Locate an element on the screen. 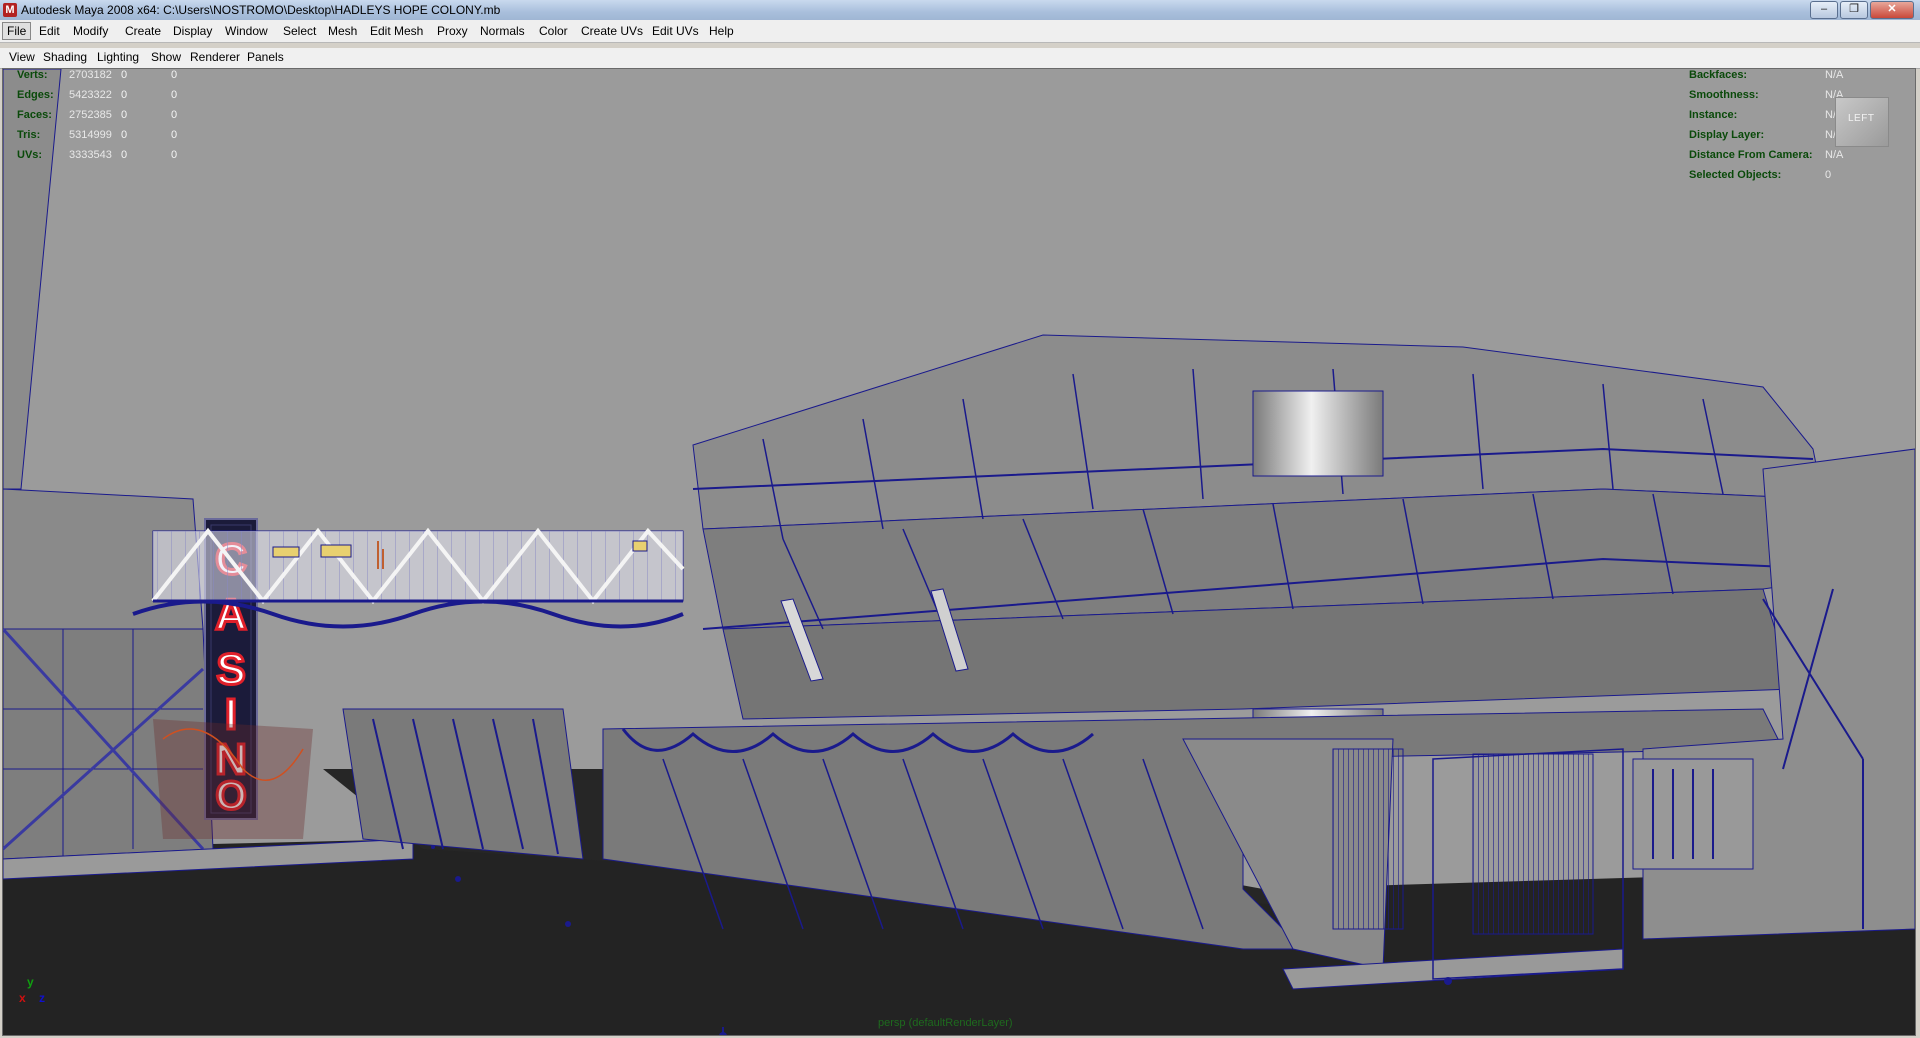 This screenshot has width=1920, height=1038. hud-distance-label: Distance From Camera: is located at coordinates (1751, 155).